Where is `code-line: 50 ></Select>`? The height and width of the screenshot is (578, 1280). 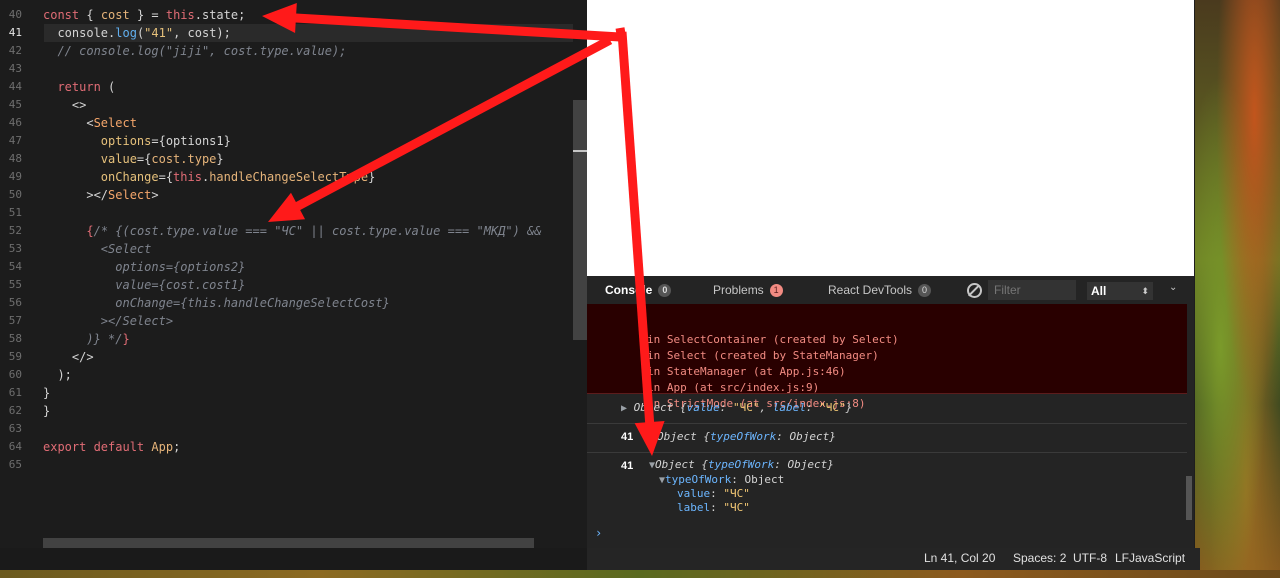
code-line: 50 ></Select> is located at coordinates (293, 195).